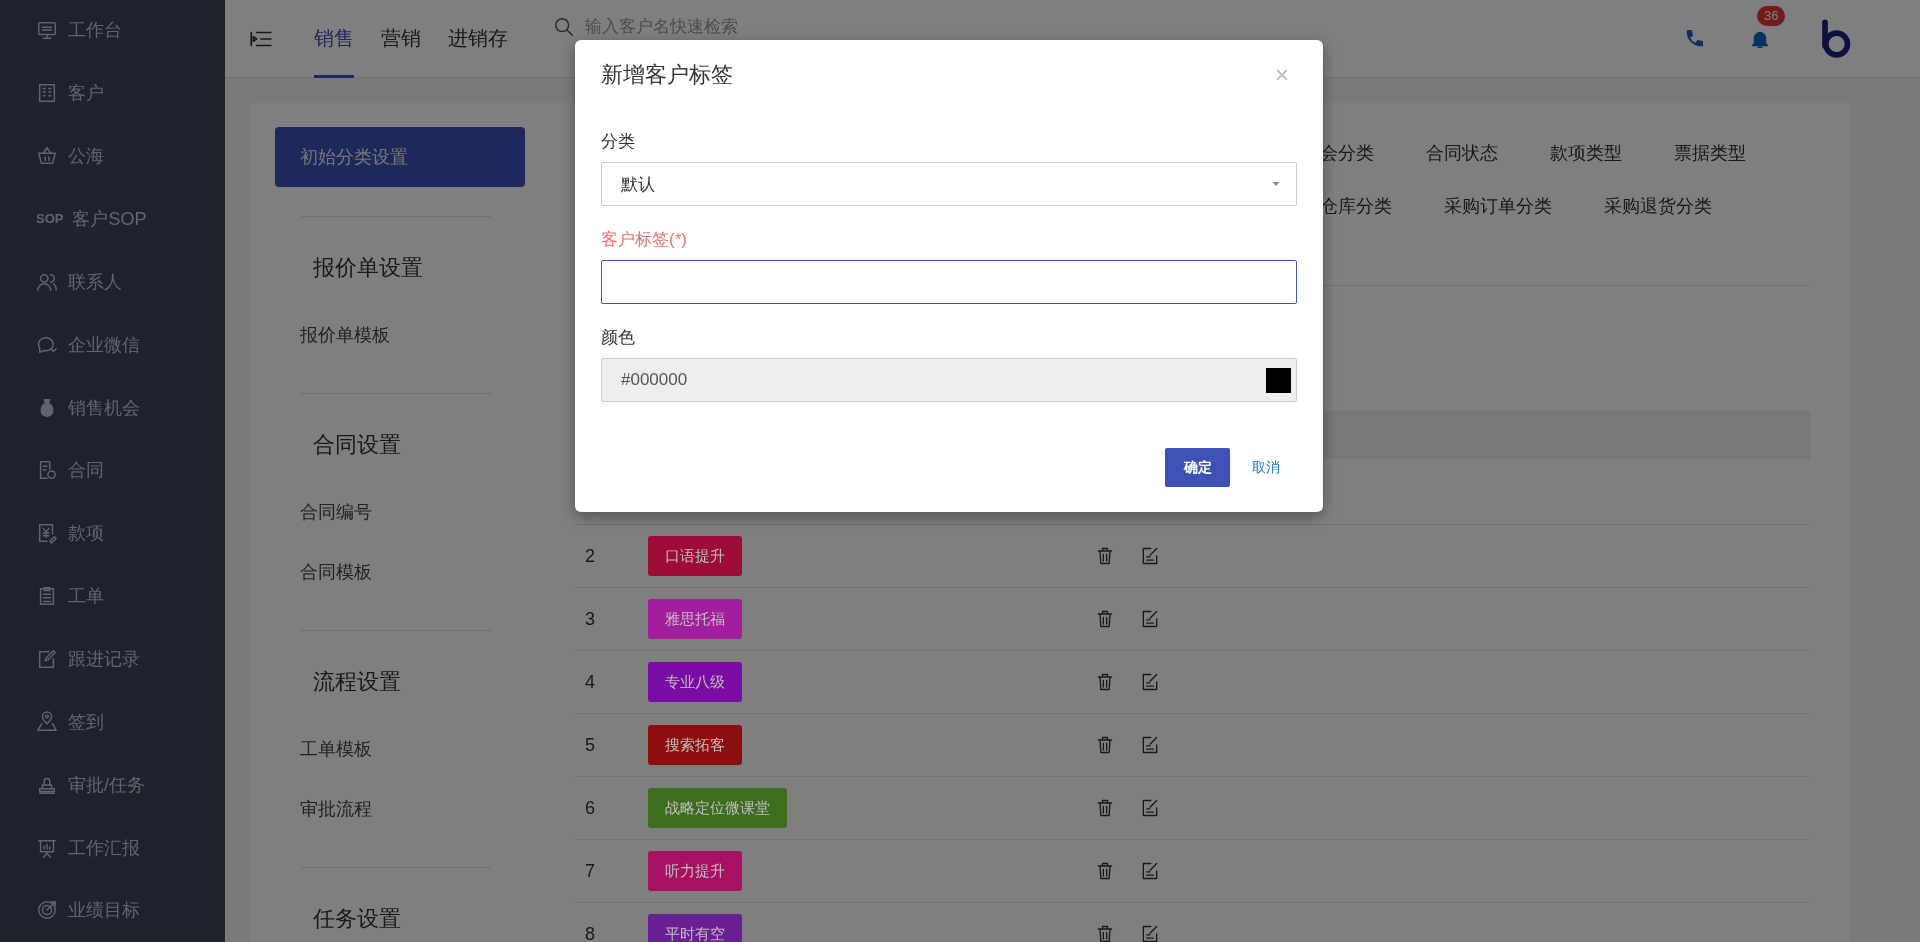 The image size is (1920, 942). I want to click on sidebar-item: 跟进记录, so click(112, 659).